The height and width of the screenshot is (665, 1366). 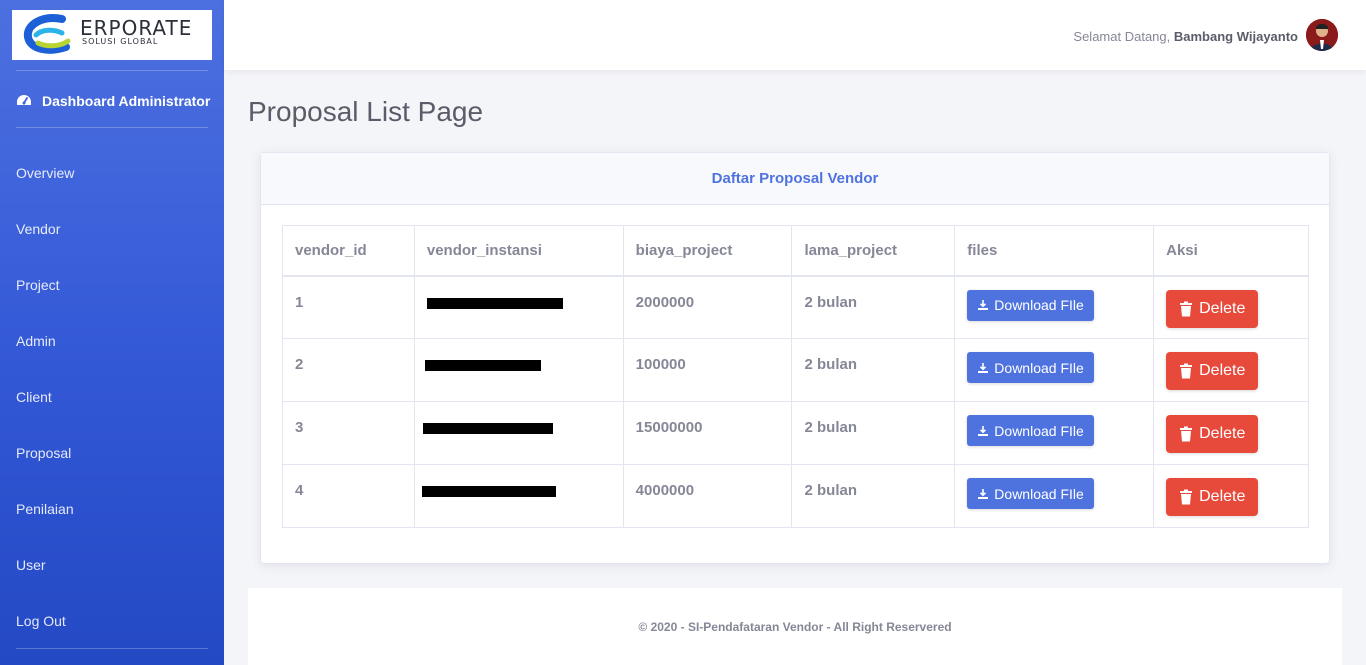 I want to click on table-row: 2 100000 2 bulan Download FIle Delete, so click(x=795, y=370).